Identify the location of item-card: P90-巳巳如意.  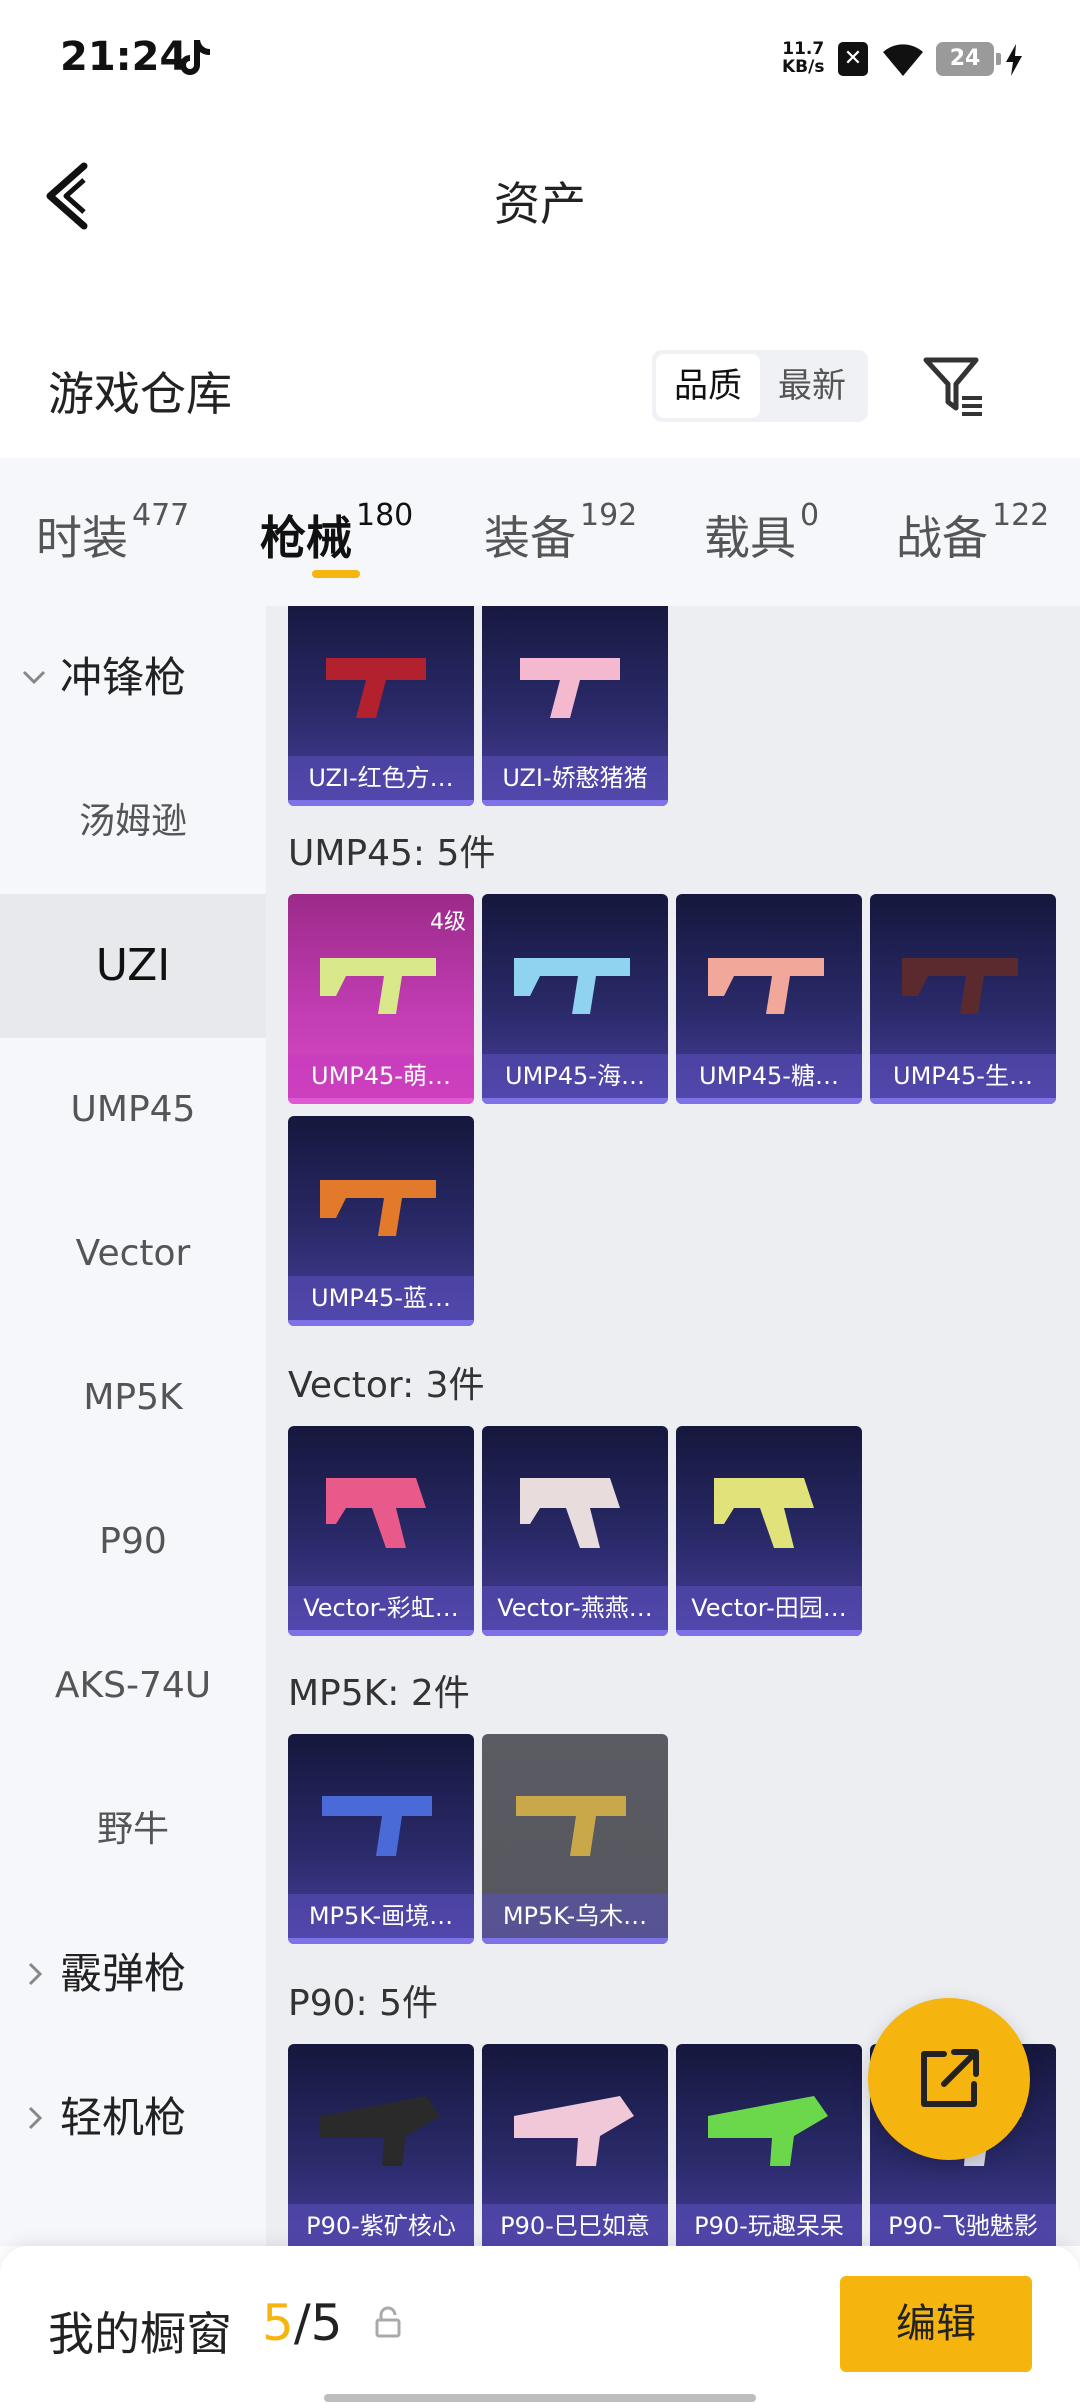
(575, 2145).